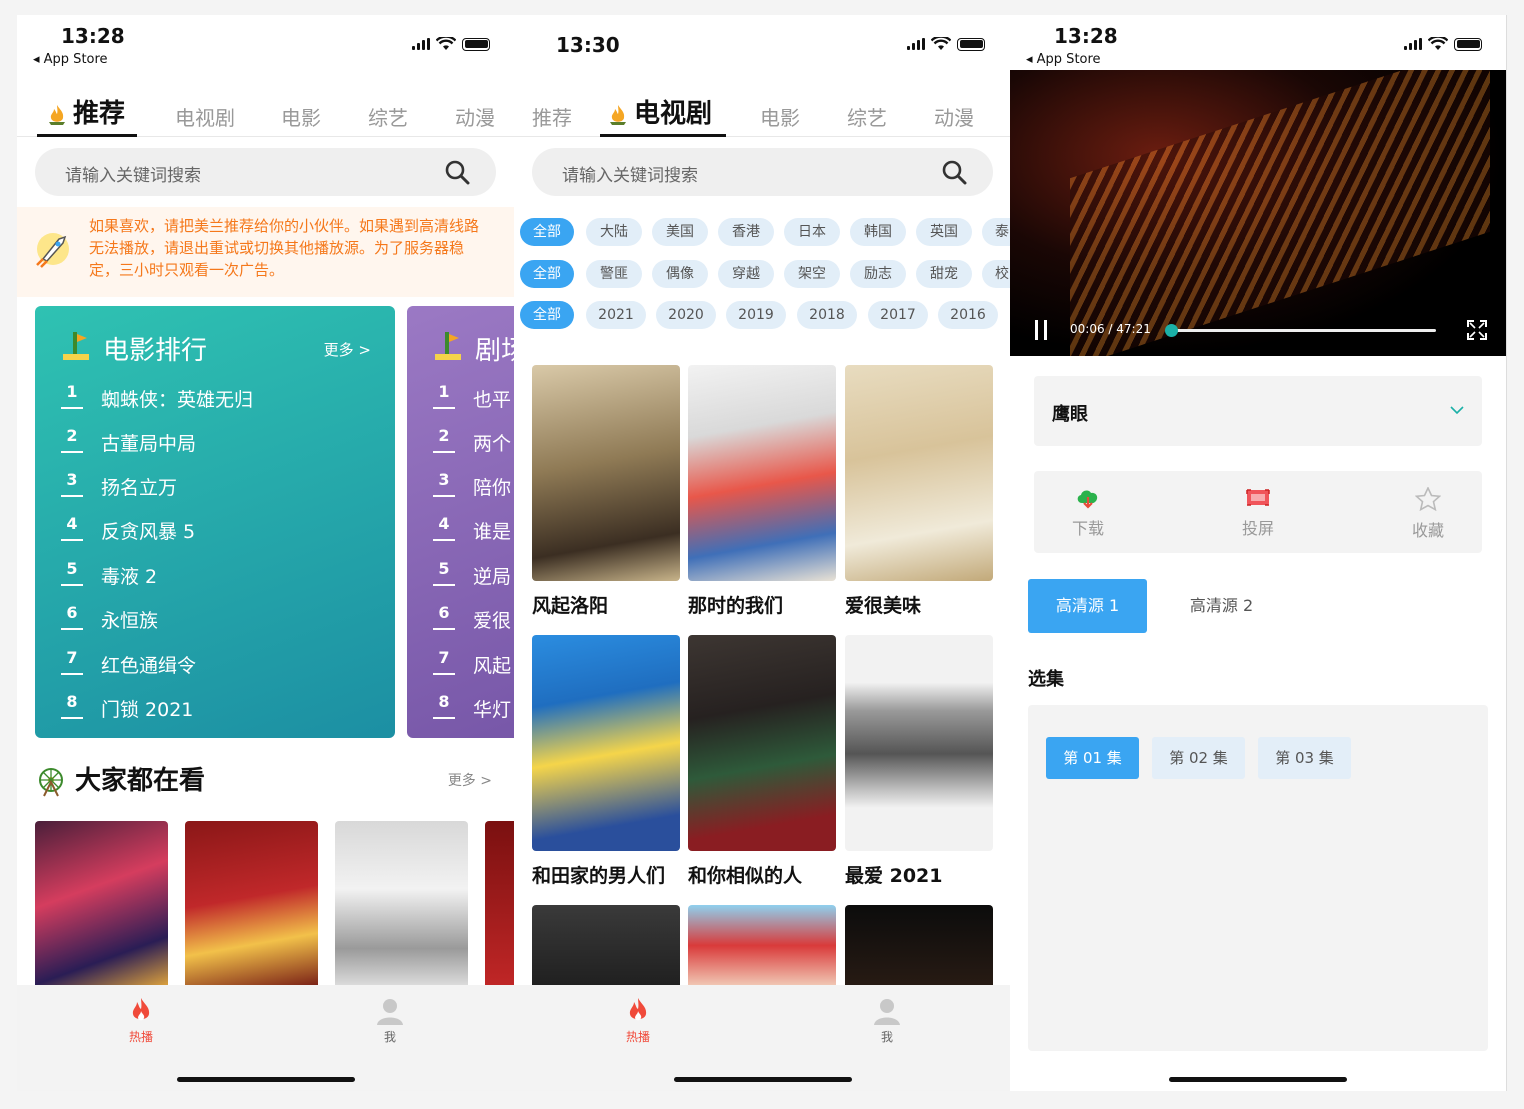  What do you see at coordinates (686, 315) in the screenshot?
I see `filter-chip: 2020` at bounding box center [686, 315].